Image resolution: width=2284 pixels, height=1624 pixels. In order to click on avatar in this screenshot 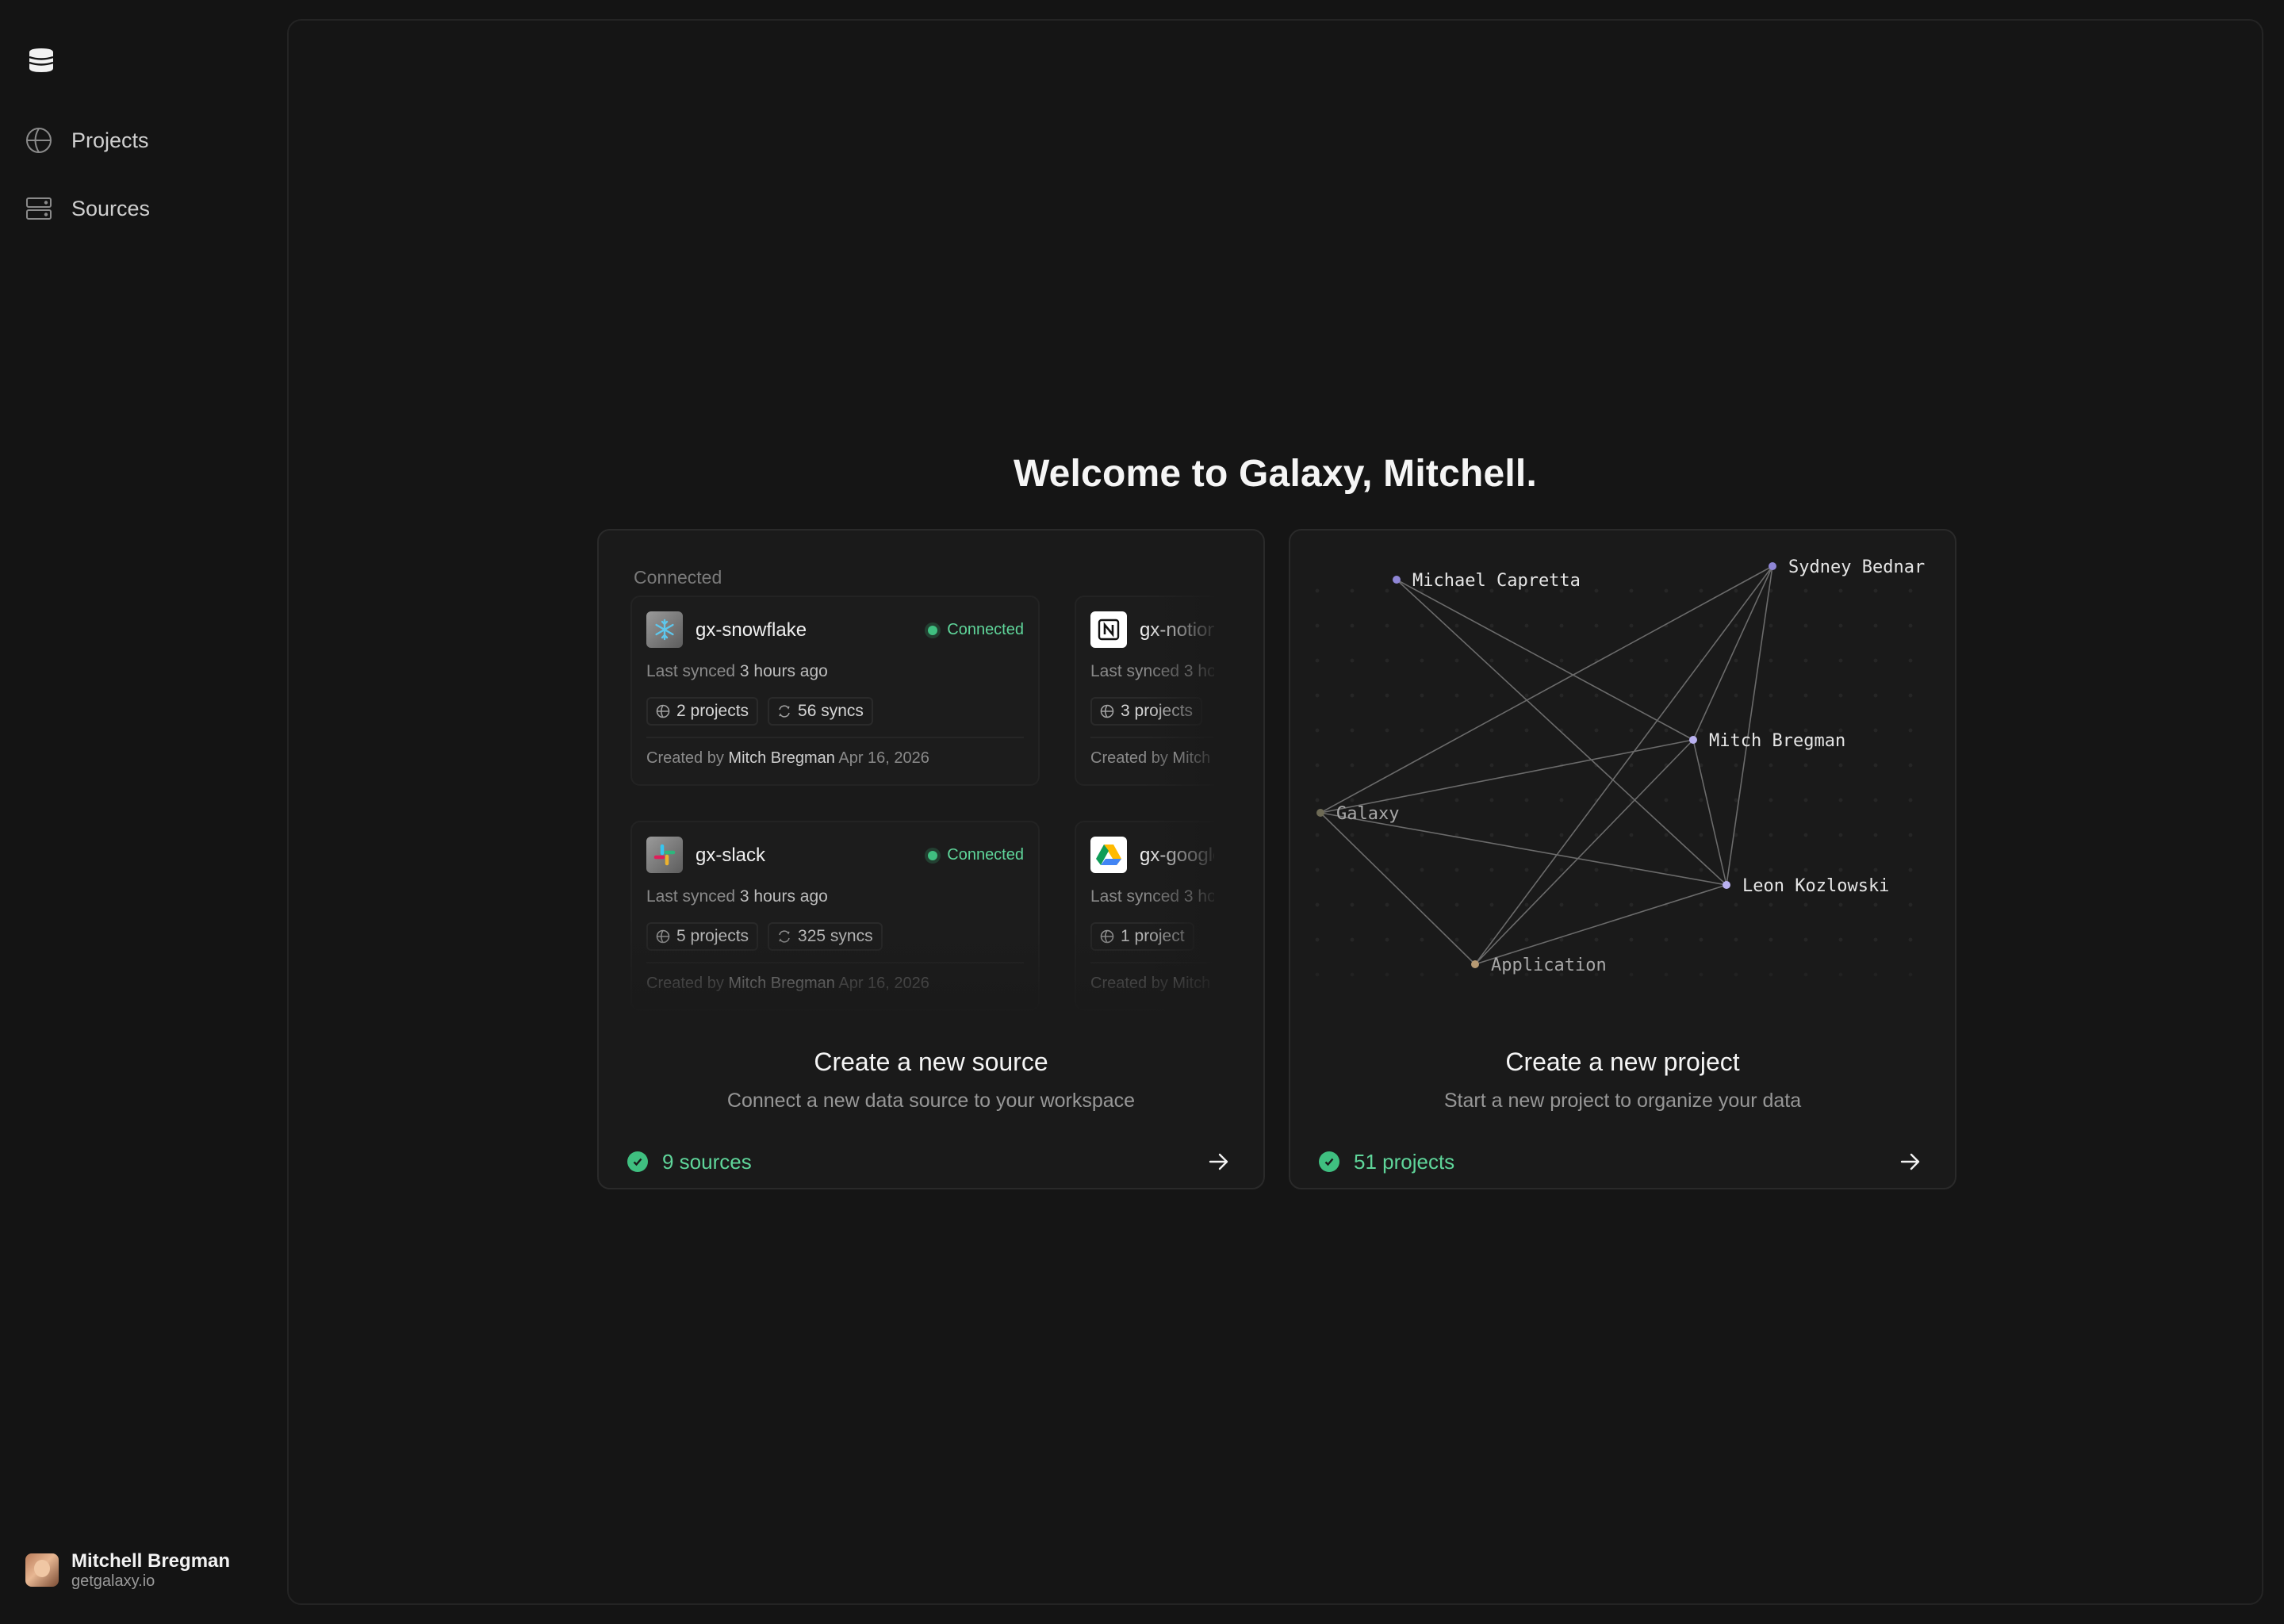, I will do `click(42, 1570)`.